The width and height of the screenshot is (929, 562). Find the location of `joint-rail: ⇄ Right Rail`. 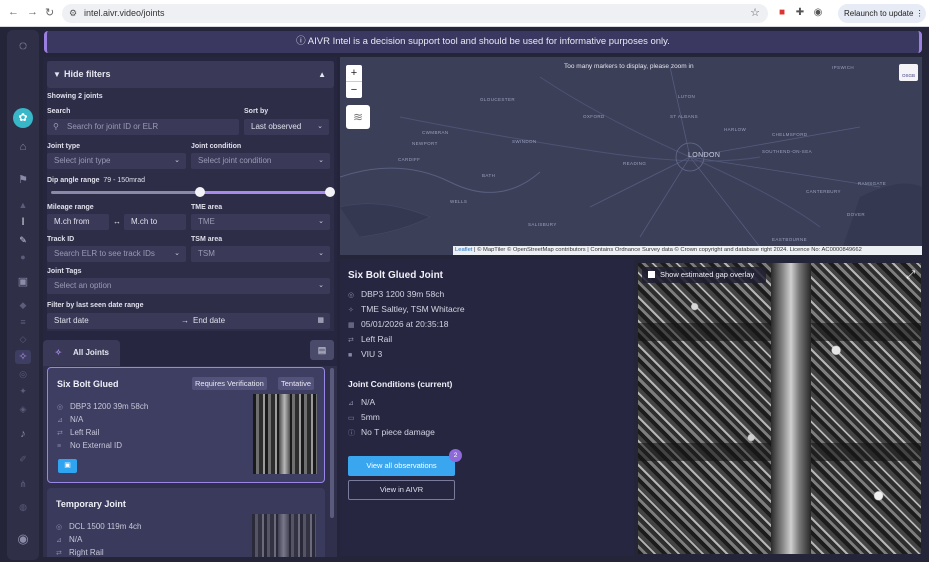

joint-rail: ⇄ Right Rail is located at coordinates (80, 552).